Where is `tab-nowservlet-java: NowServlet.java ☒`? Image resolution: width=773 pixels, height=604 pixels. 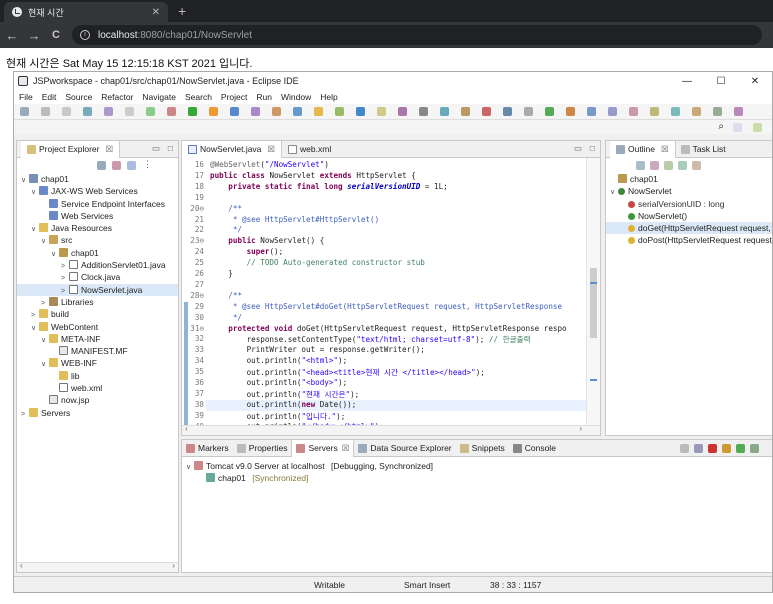
tab-nowservlet-java: NowServlet.java ☒ is located at coordinates (232, 149).